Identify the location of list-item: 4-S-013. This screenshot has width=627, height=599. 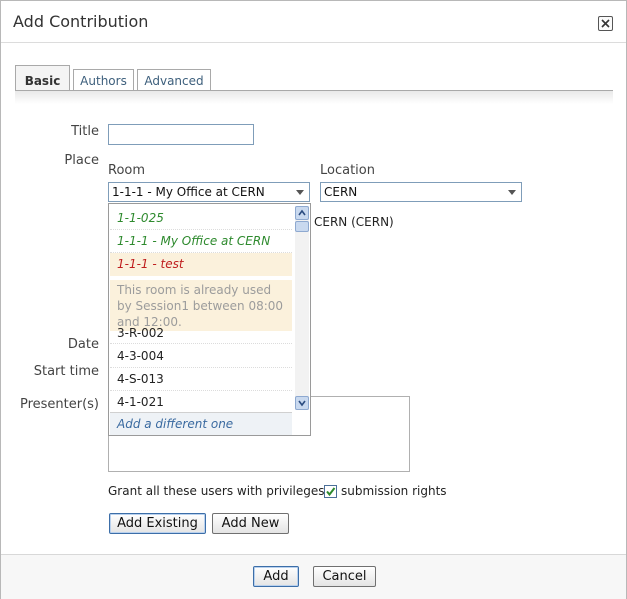
(201, 379).